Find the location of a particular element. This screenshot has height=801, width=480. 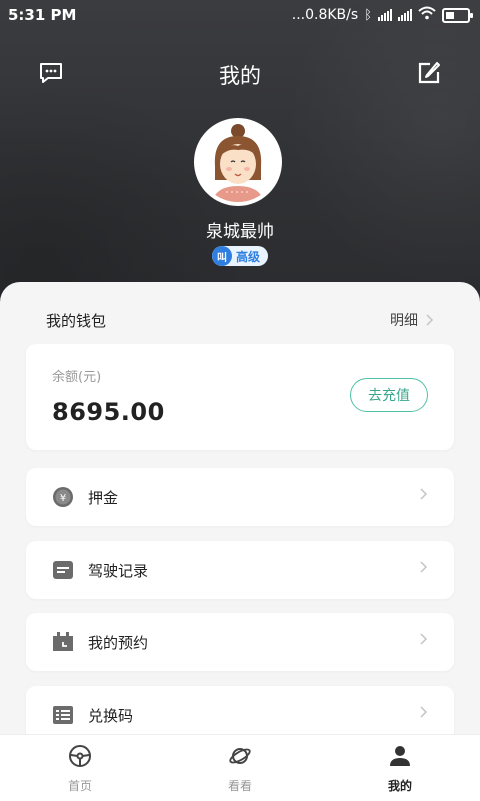

planet-icon is located at coordinates (240, 756).